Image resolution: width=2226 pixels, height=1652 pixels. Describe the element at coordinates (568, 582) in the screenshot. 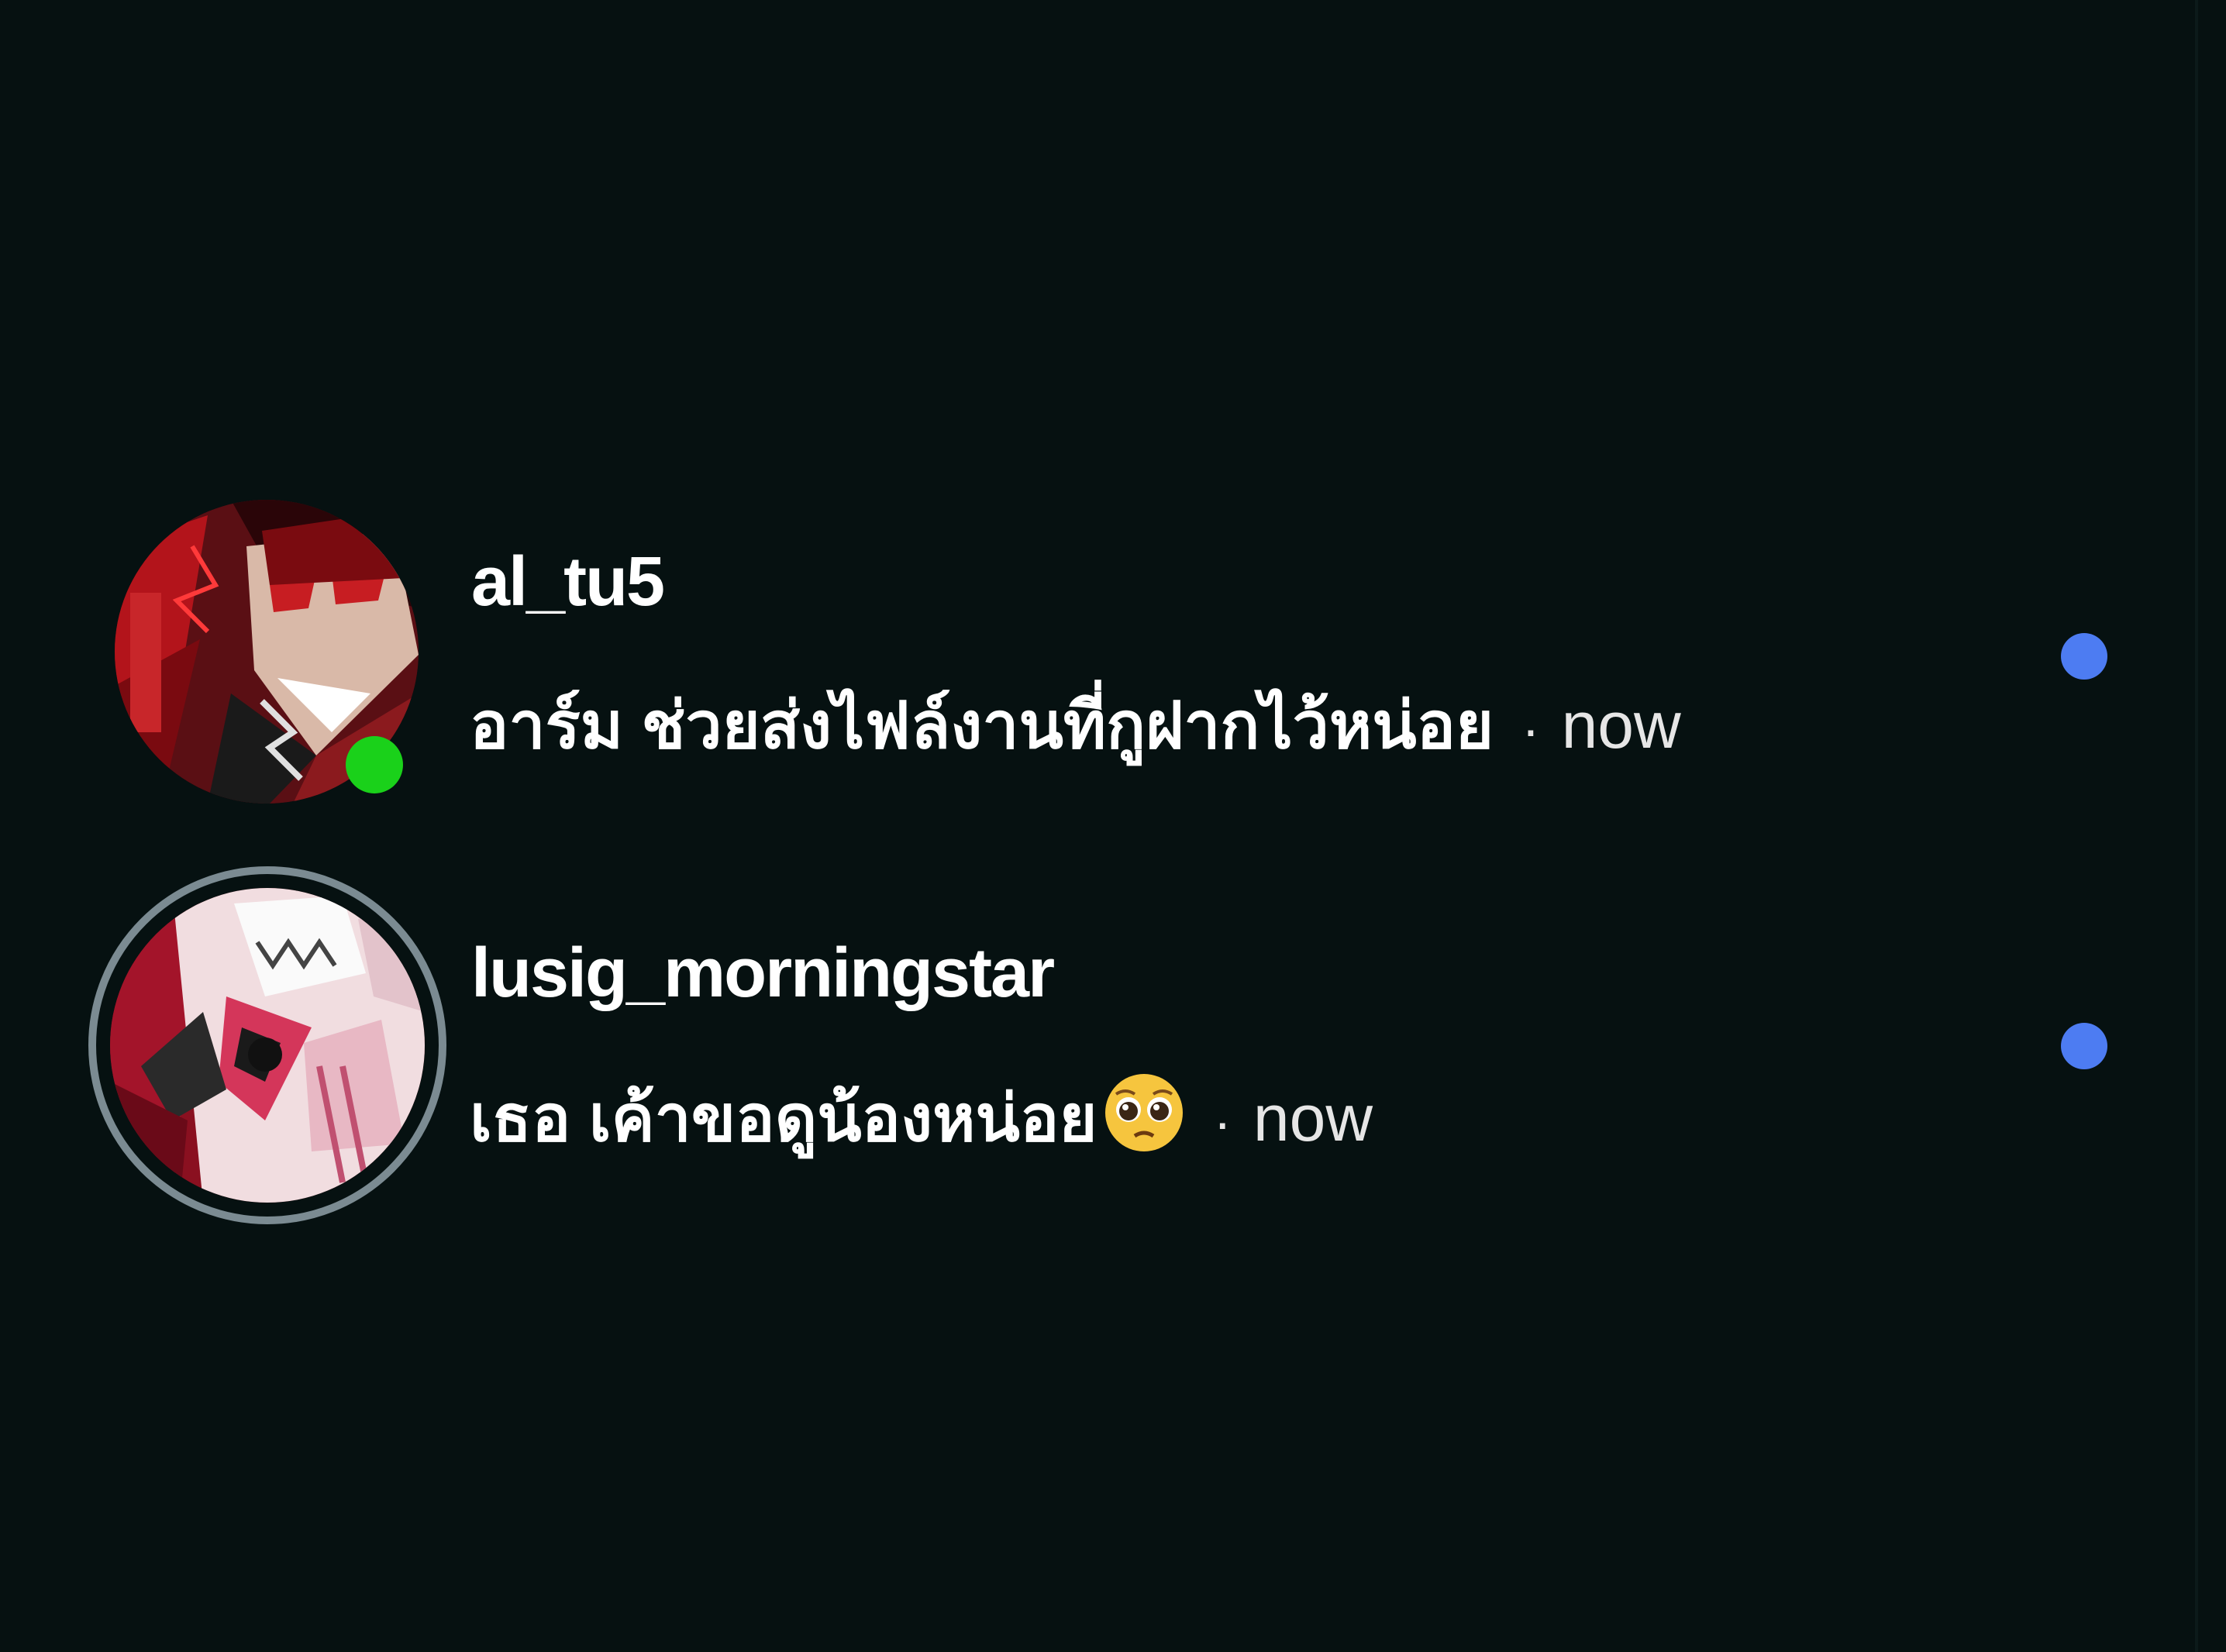

I see `thread-username: al_tu5` at that location.